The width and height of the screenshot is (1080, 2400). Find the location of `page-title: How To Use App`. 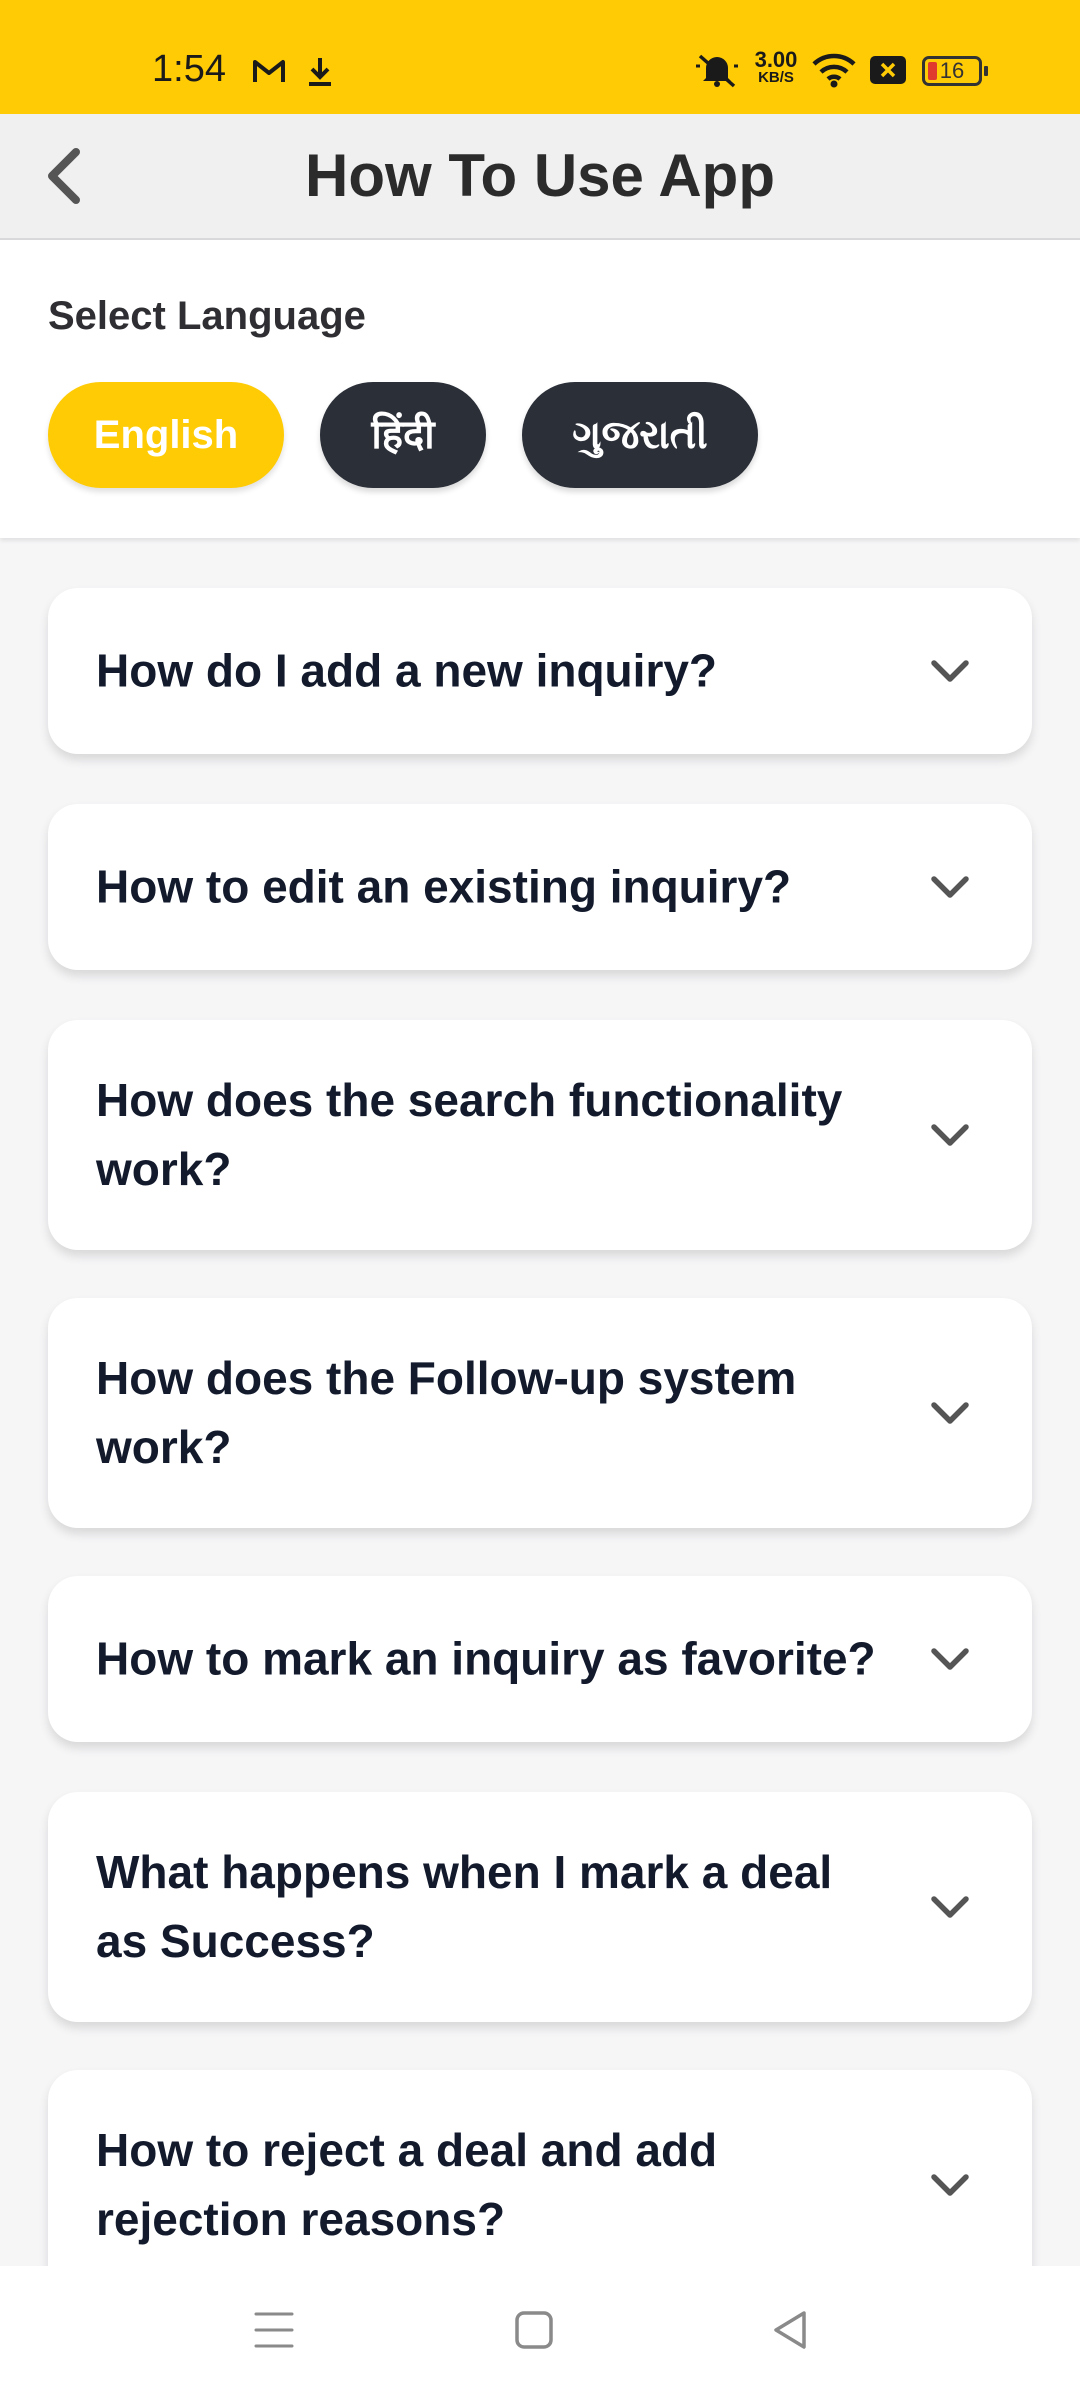

page-title: How To Use App is located at coordinates (540, 175).